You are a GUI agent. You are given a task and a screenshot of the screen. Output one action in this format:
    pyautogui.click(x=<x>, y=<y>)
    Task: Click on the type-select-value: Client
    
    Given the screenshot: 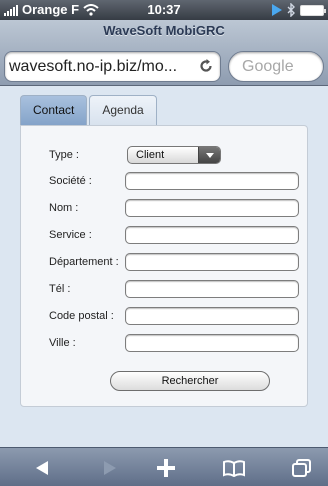 What is the action you would take?
    pyautogui.click(x=150, y=155)
    